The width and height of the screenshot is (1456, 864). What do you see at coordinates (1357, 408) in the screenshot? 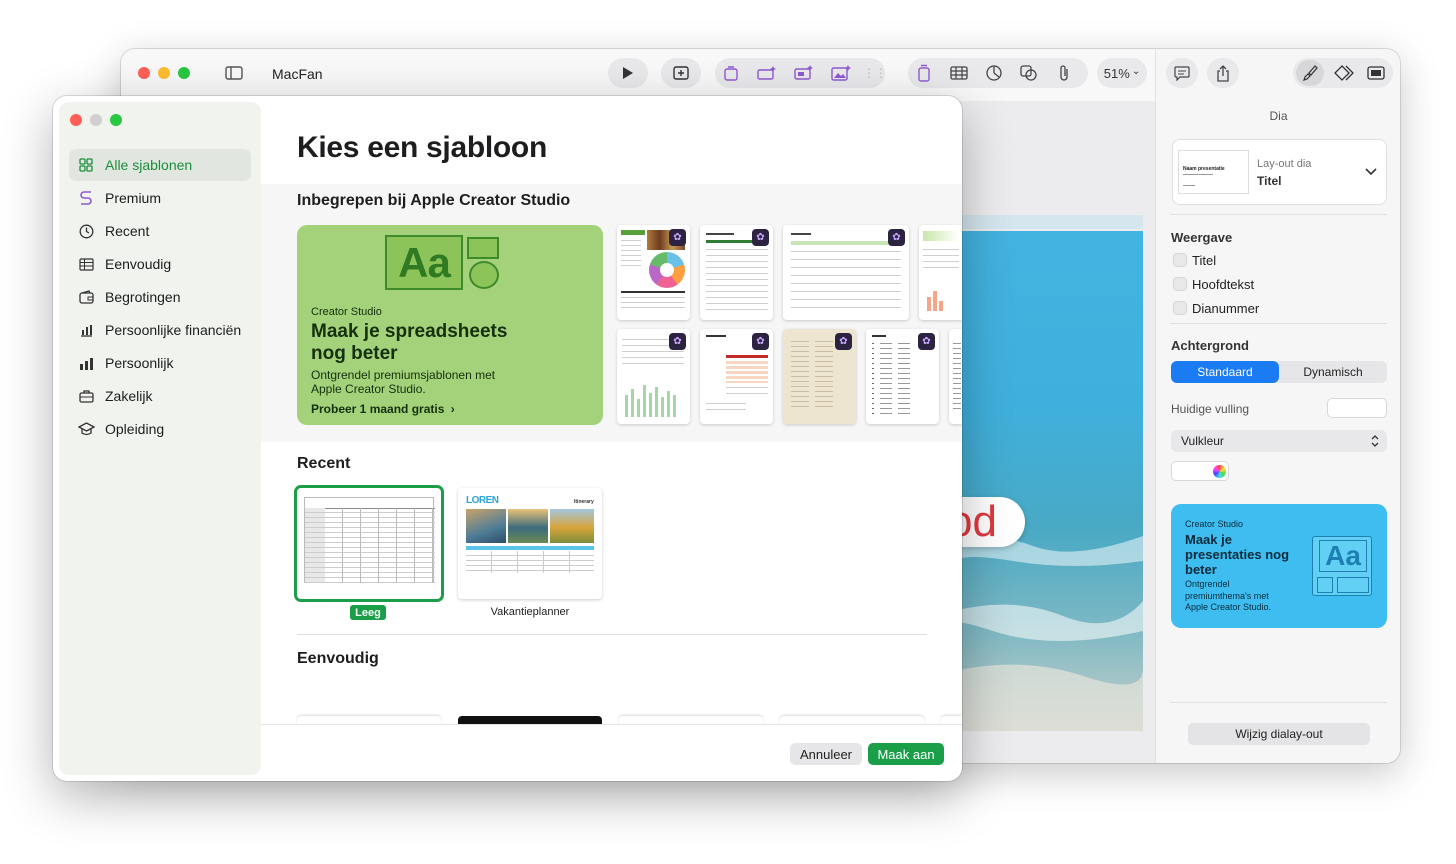
I see `current-fill-swatch` at bounding box center [1357, 408].